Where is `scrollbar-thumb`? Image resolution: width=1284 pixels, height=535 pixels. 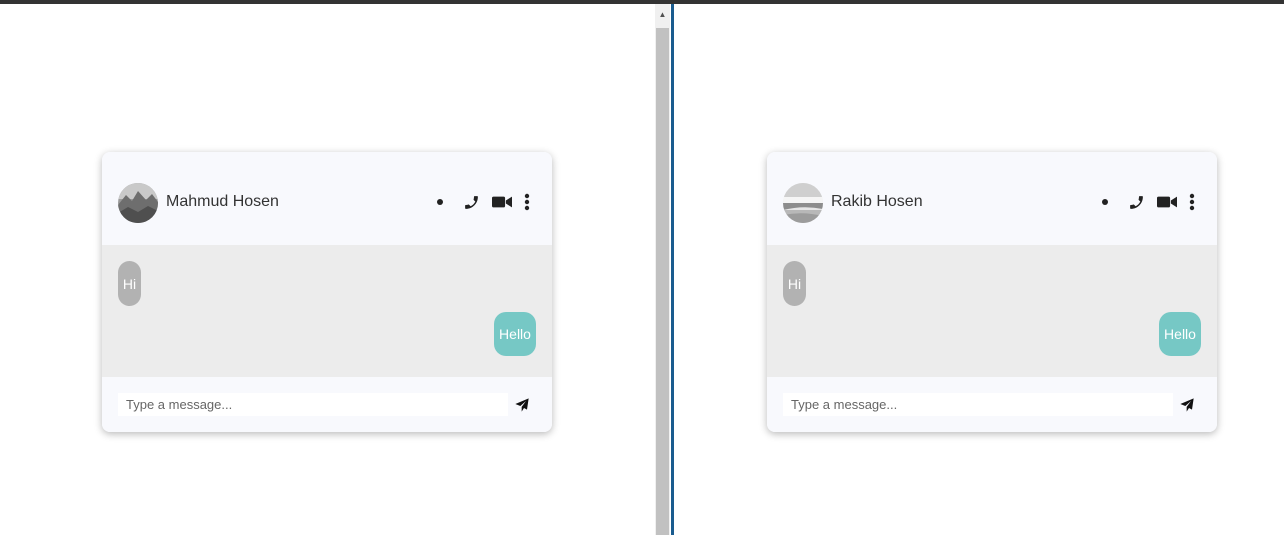
scrollbar-thumb is located at coordinates (662, 281).